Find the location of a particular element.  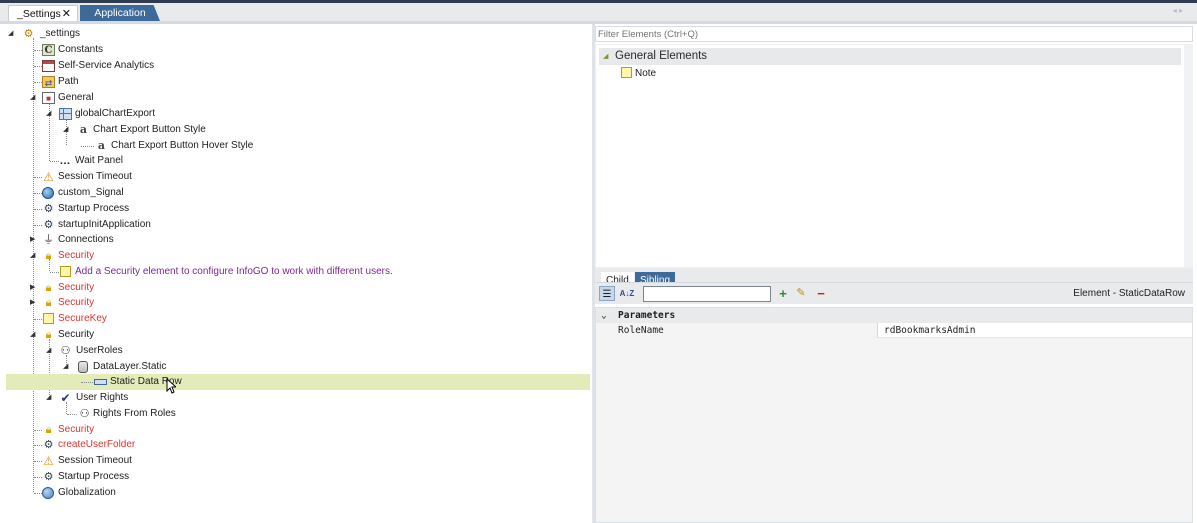

palette-item-note: Note is located at coordinates (638, 74).